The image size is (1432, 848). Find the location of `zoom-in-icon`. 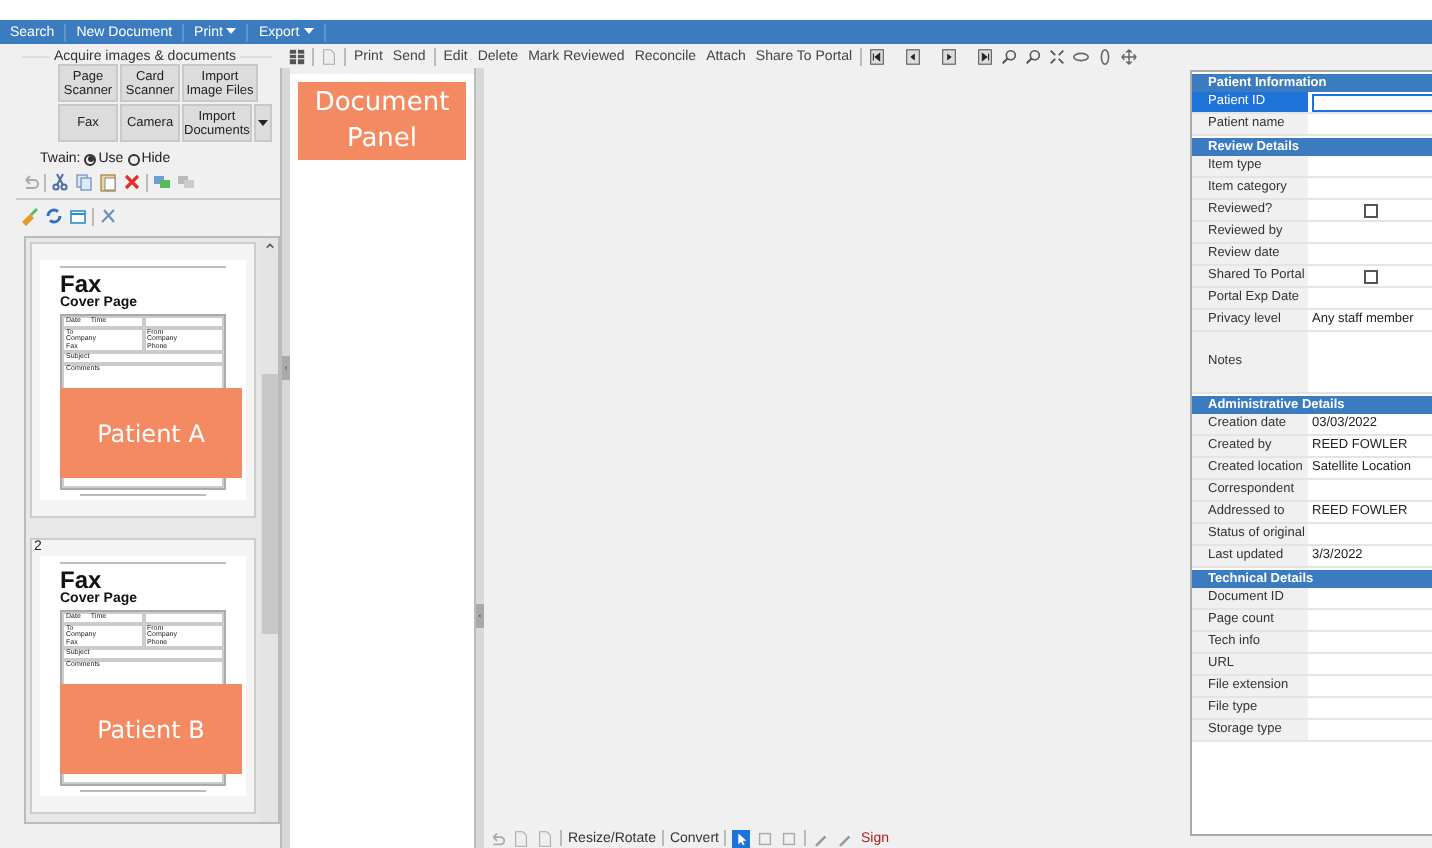

zoom-in-icon is located at coordinates (1009, 56).